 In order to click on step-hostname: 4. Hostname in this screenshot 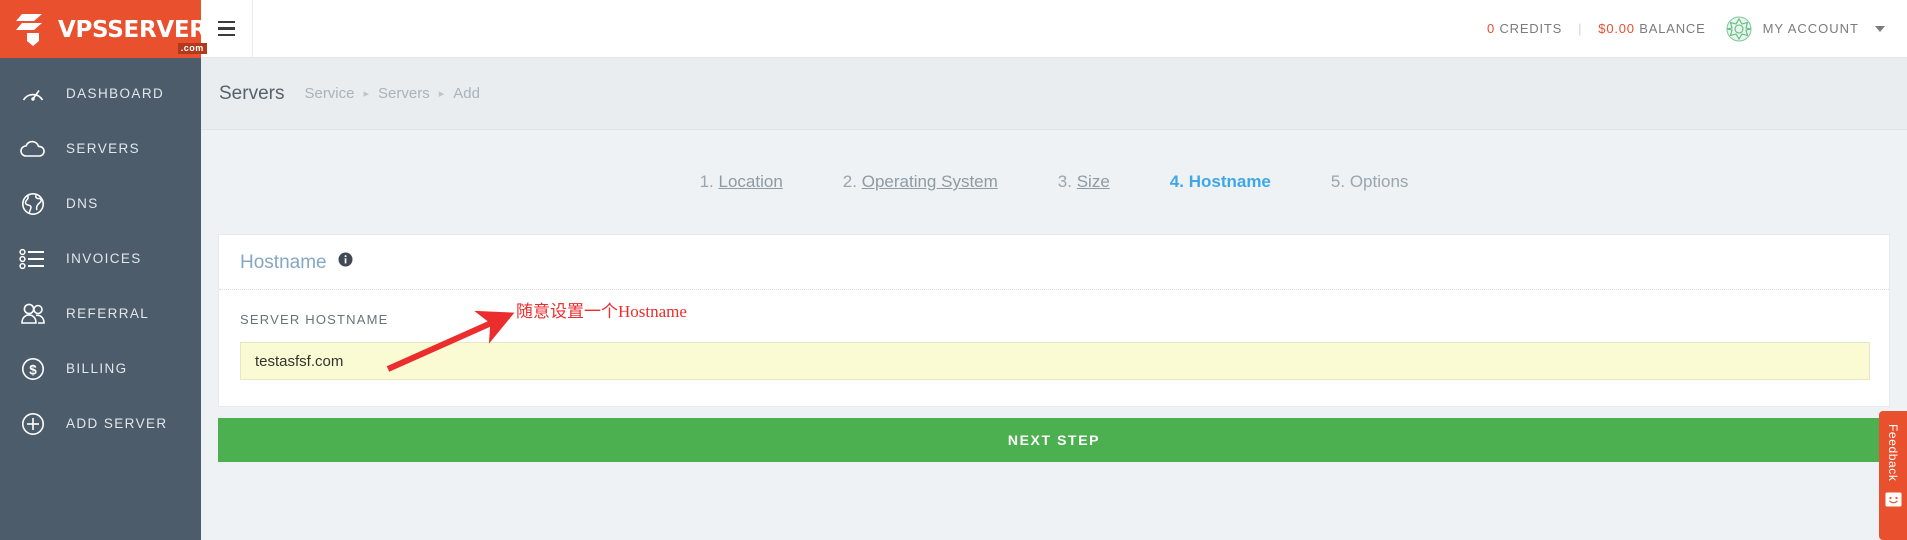, I will do `click(1220, 182)`.